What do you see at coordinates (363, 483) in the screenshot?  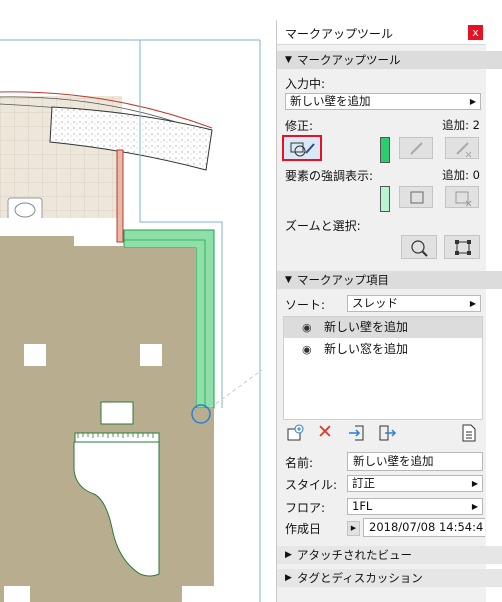 I see `style-dropdown-value: 訂正` at bounding box center [363, 483].